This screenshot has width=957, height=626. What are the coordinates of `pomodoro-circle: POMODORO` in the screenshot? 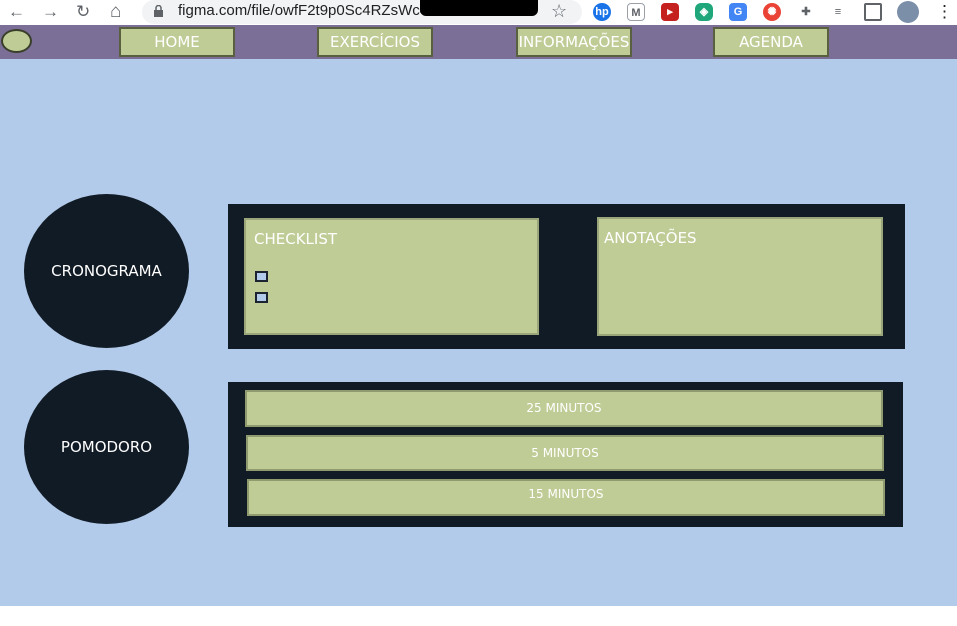 It's located at (106, 447).